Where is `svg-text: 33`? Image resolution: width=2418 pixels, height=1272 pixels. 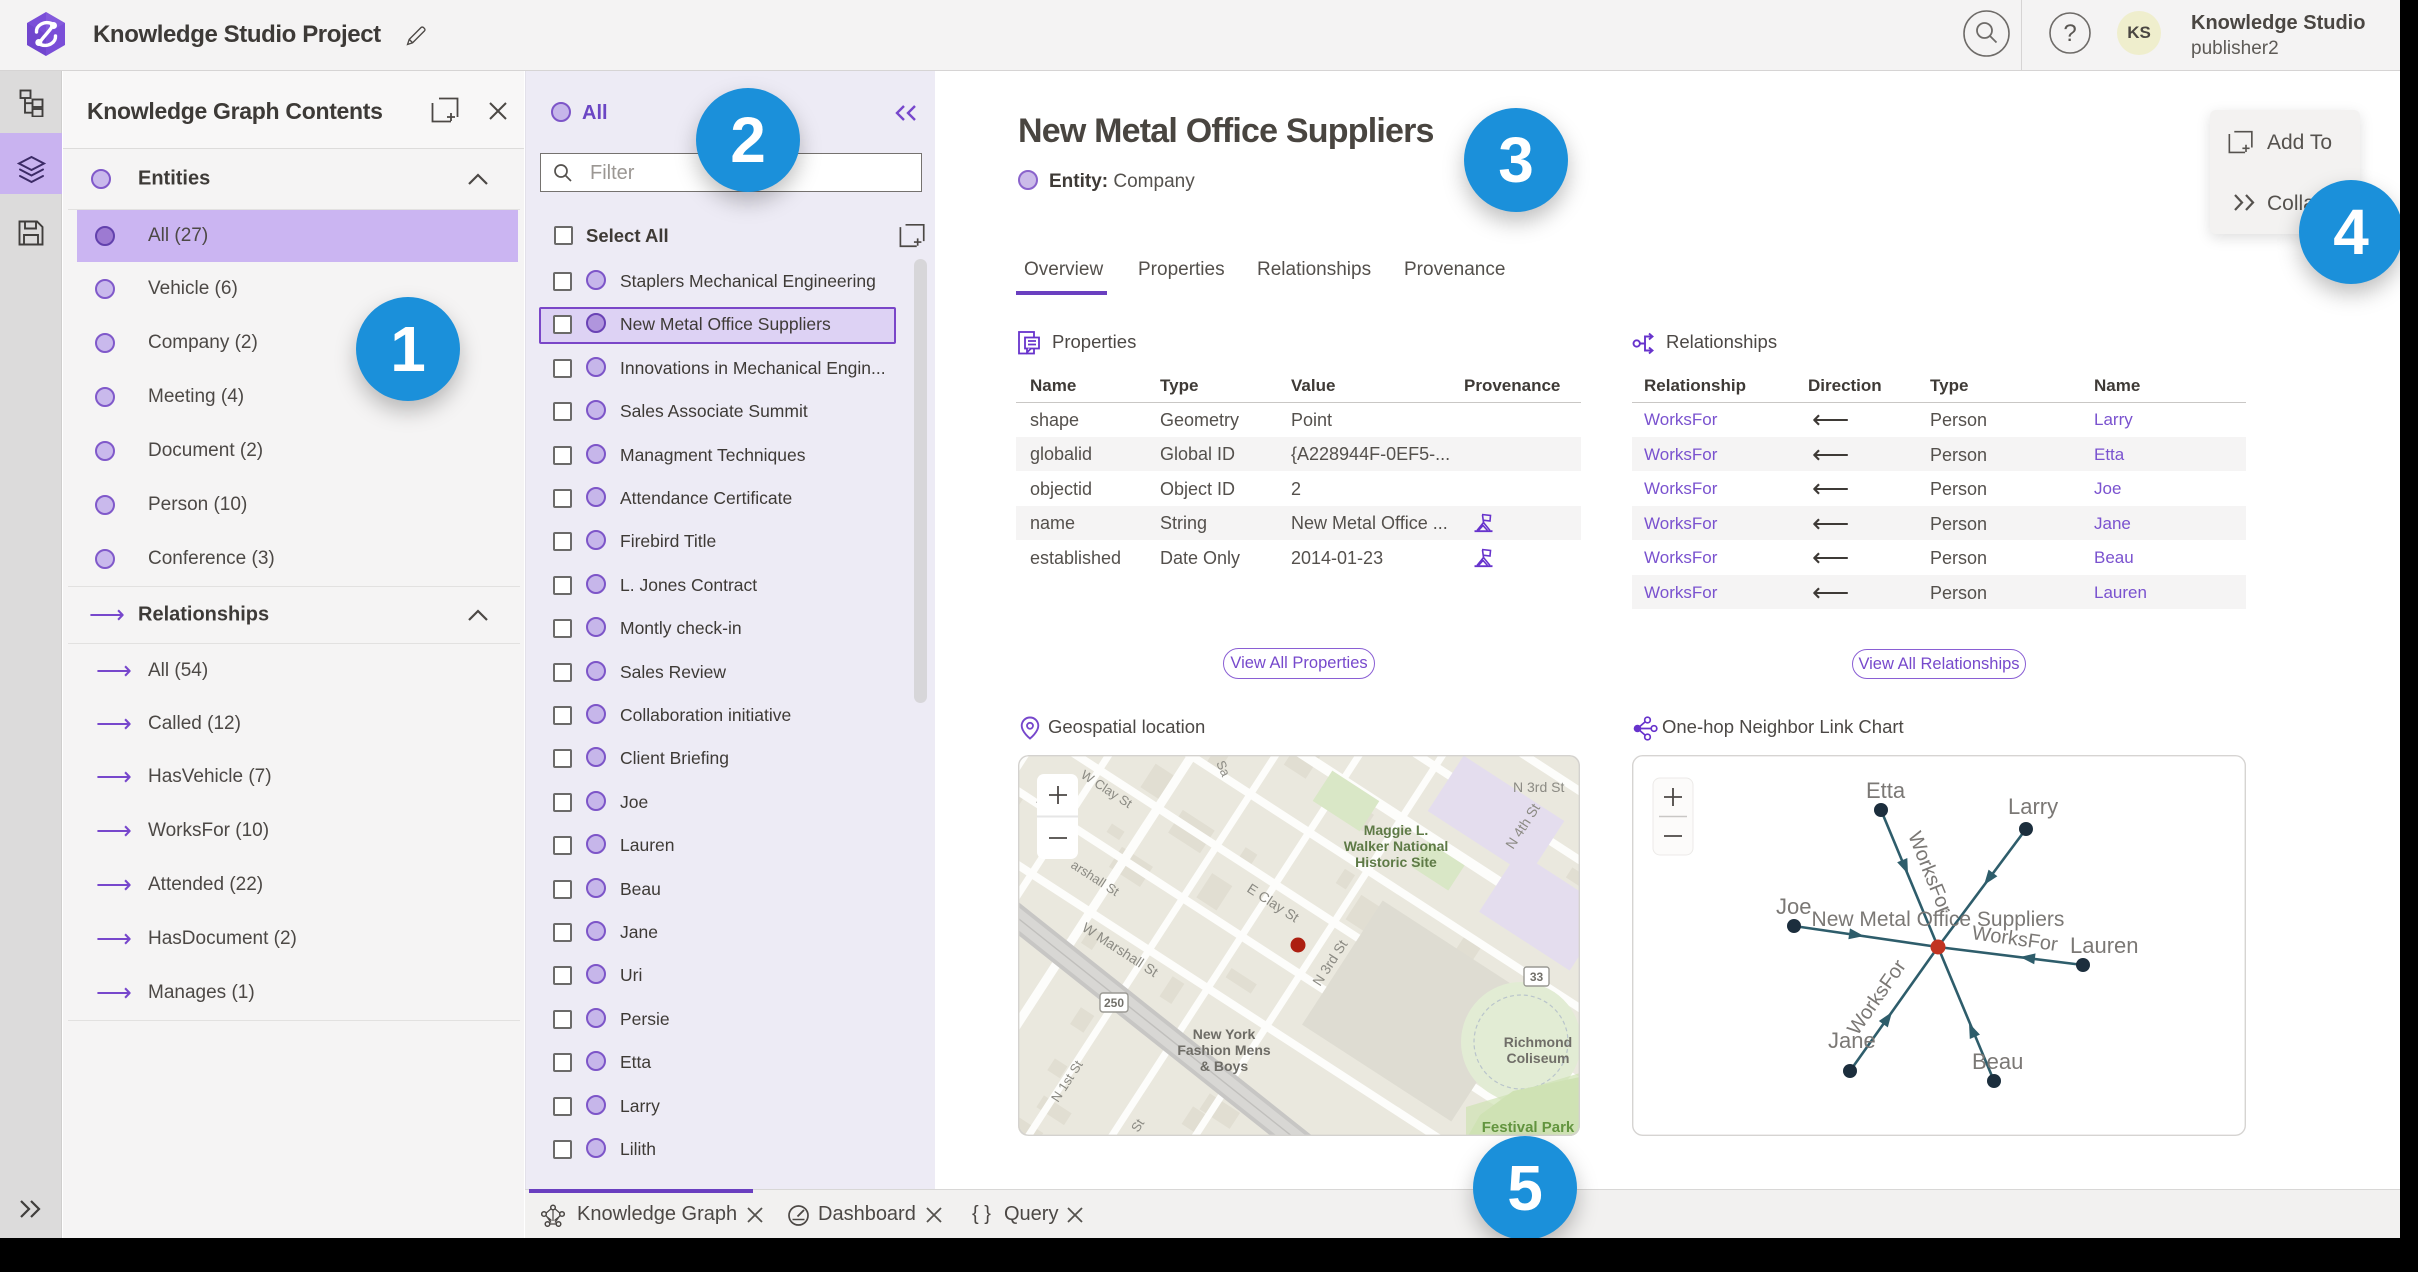
svg-text: 33 is located at coordinates (1537, 977).